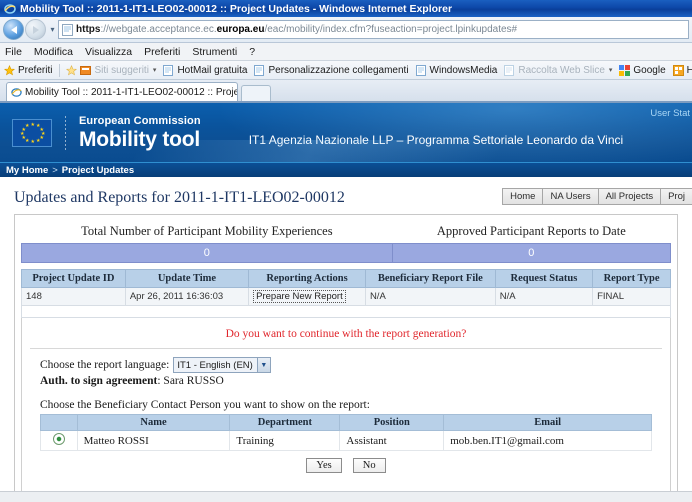  Describe the element at coordinates (255, 52) in the screenshot. I see `menu-item-help: ?` at that location.